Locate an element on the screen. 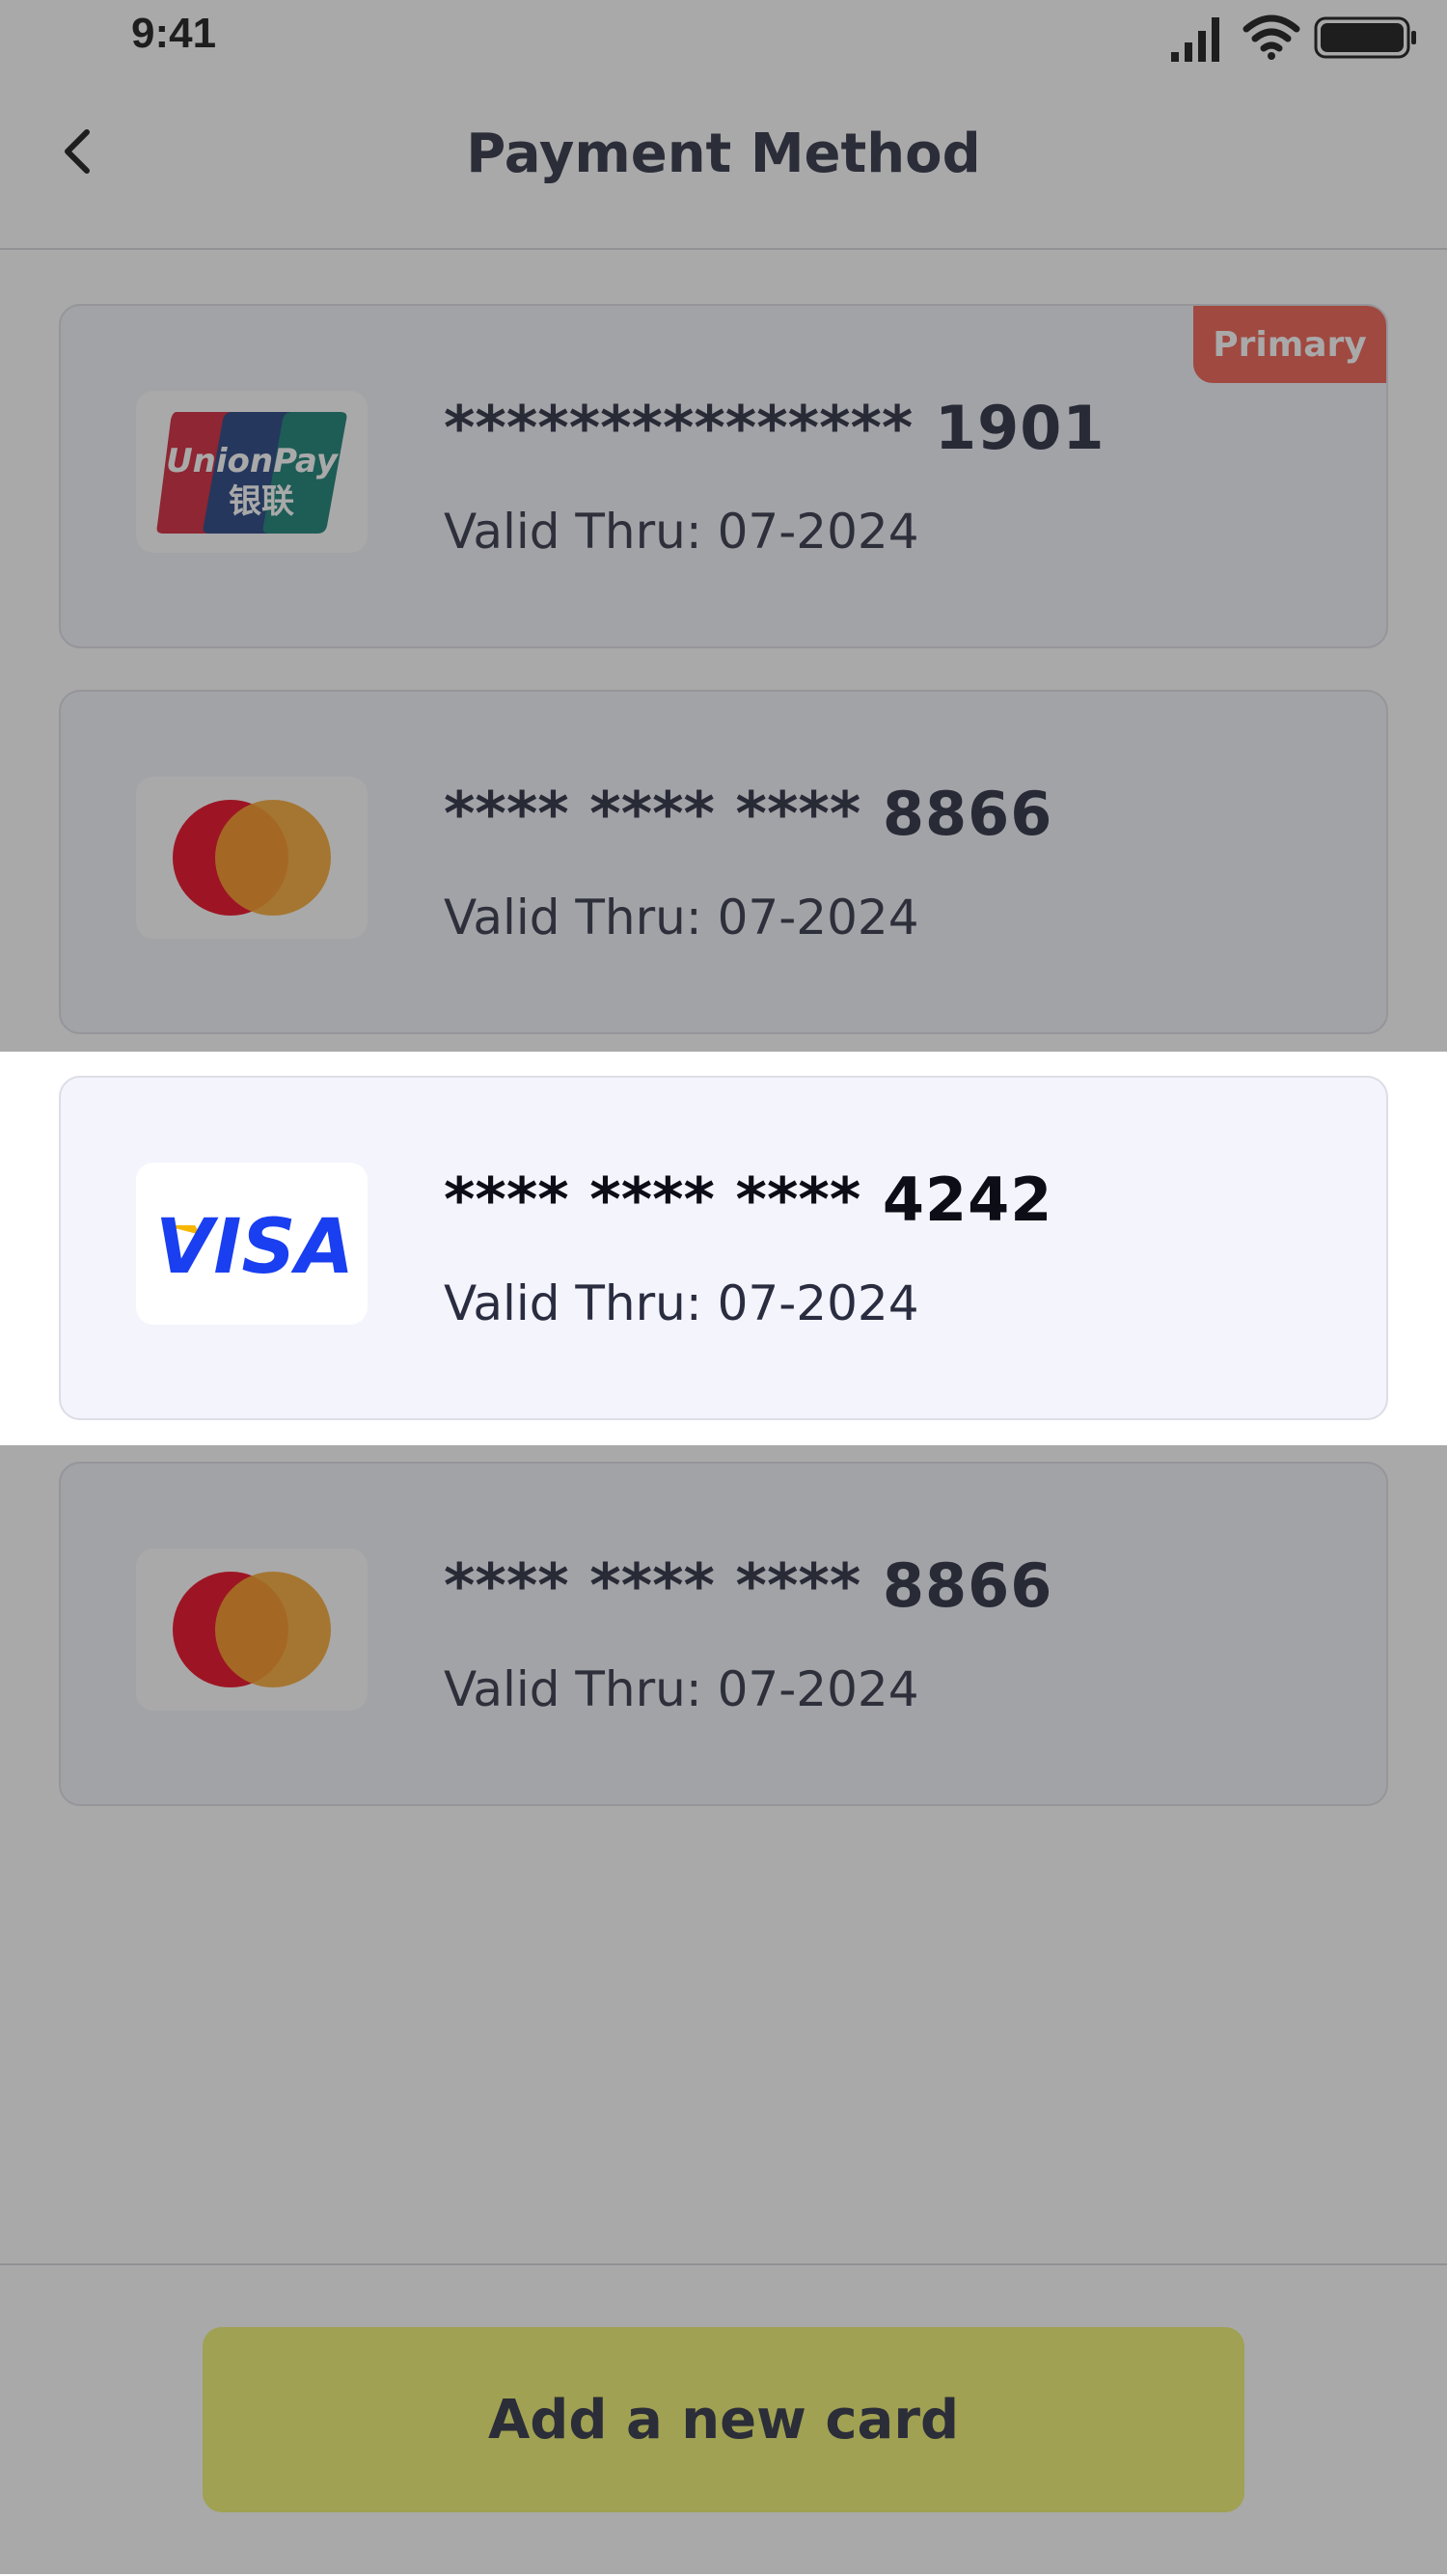 The height and width of the screenshot is (2576, 1447). unionpay-logo: UnionPay 银联 is located at coordinates (252, 472).